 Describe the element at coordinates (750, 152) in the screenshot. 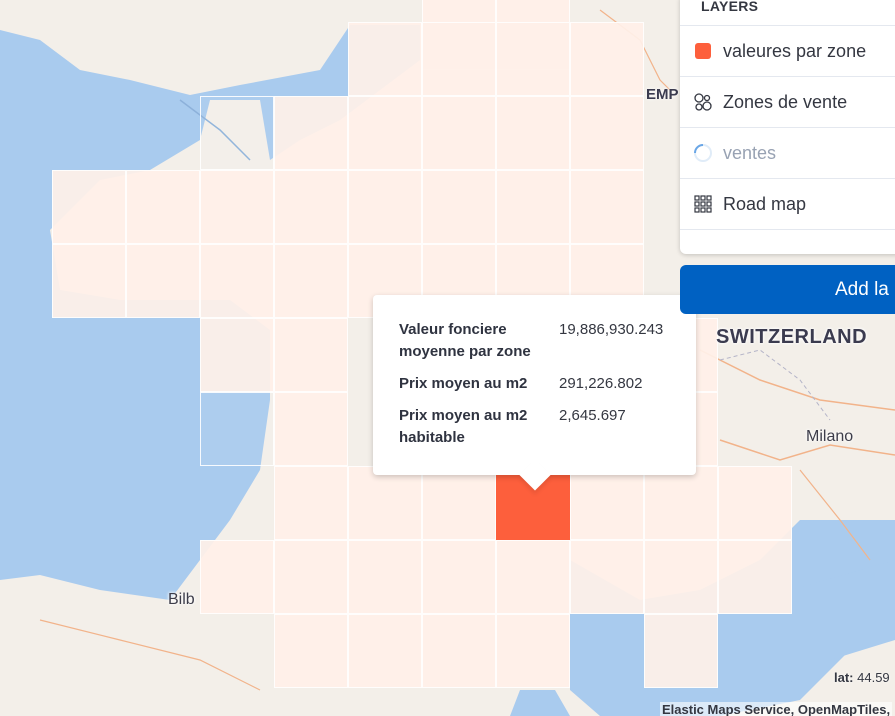

I see `layer-label: ventes` at that location.